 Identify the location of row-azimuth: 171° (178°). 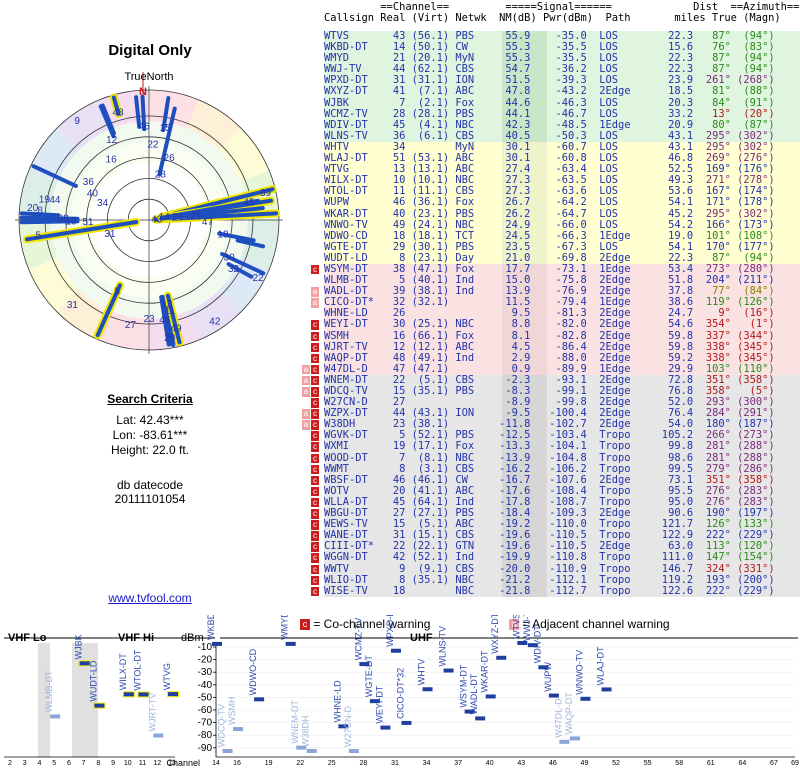
(740, 202).